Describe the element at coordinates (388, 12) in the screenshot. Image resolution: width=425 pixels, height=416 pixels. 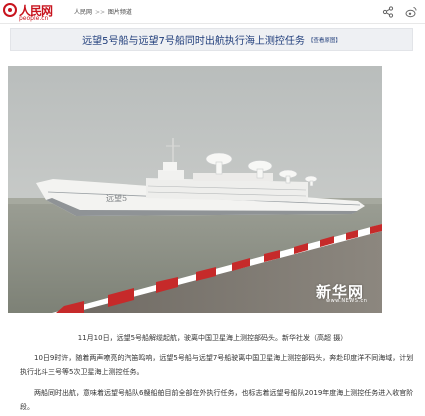
I see `share-icon` at that location.